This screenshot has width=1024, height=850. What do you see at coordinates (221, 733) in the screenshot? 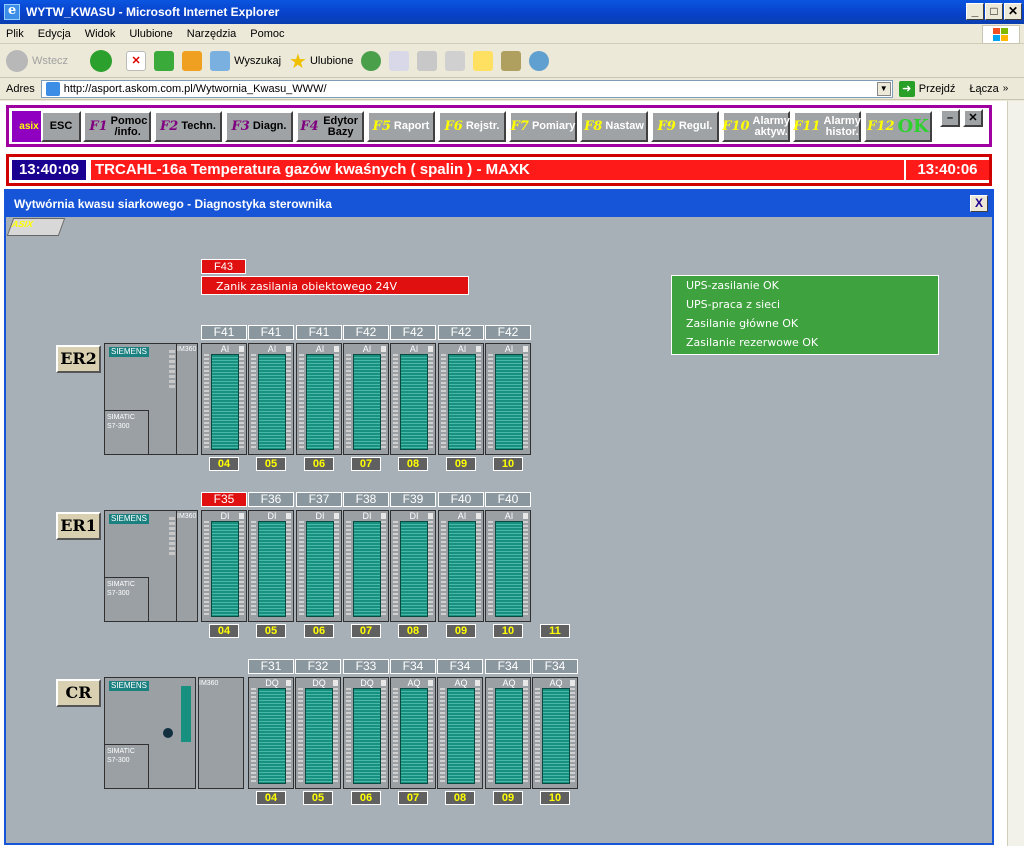
I see `im360-module: IM360` at bounding box center [221, 733].